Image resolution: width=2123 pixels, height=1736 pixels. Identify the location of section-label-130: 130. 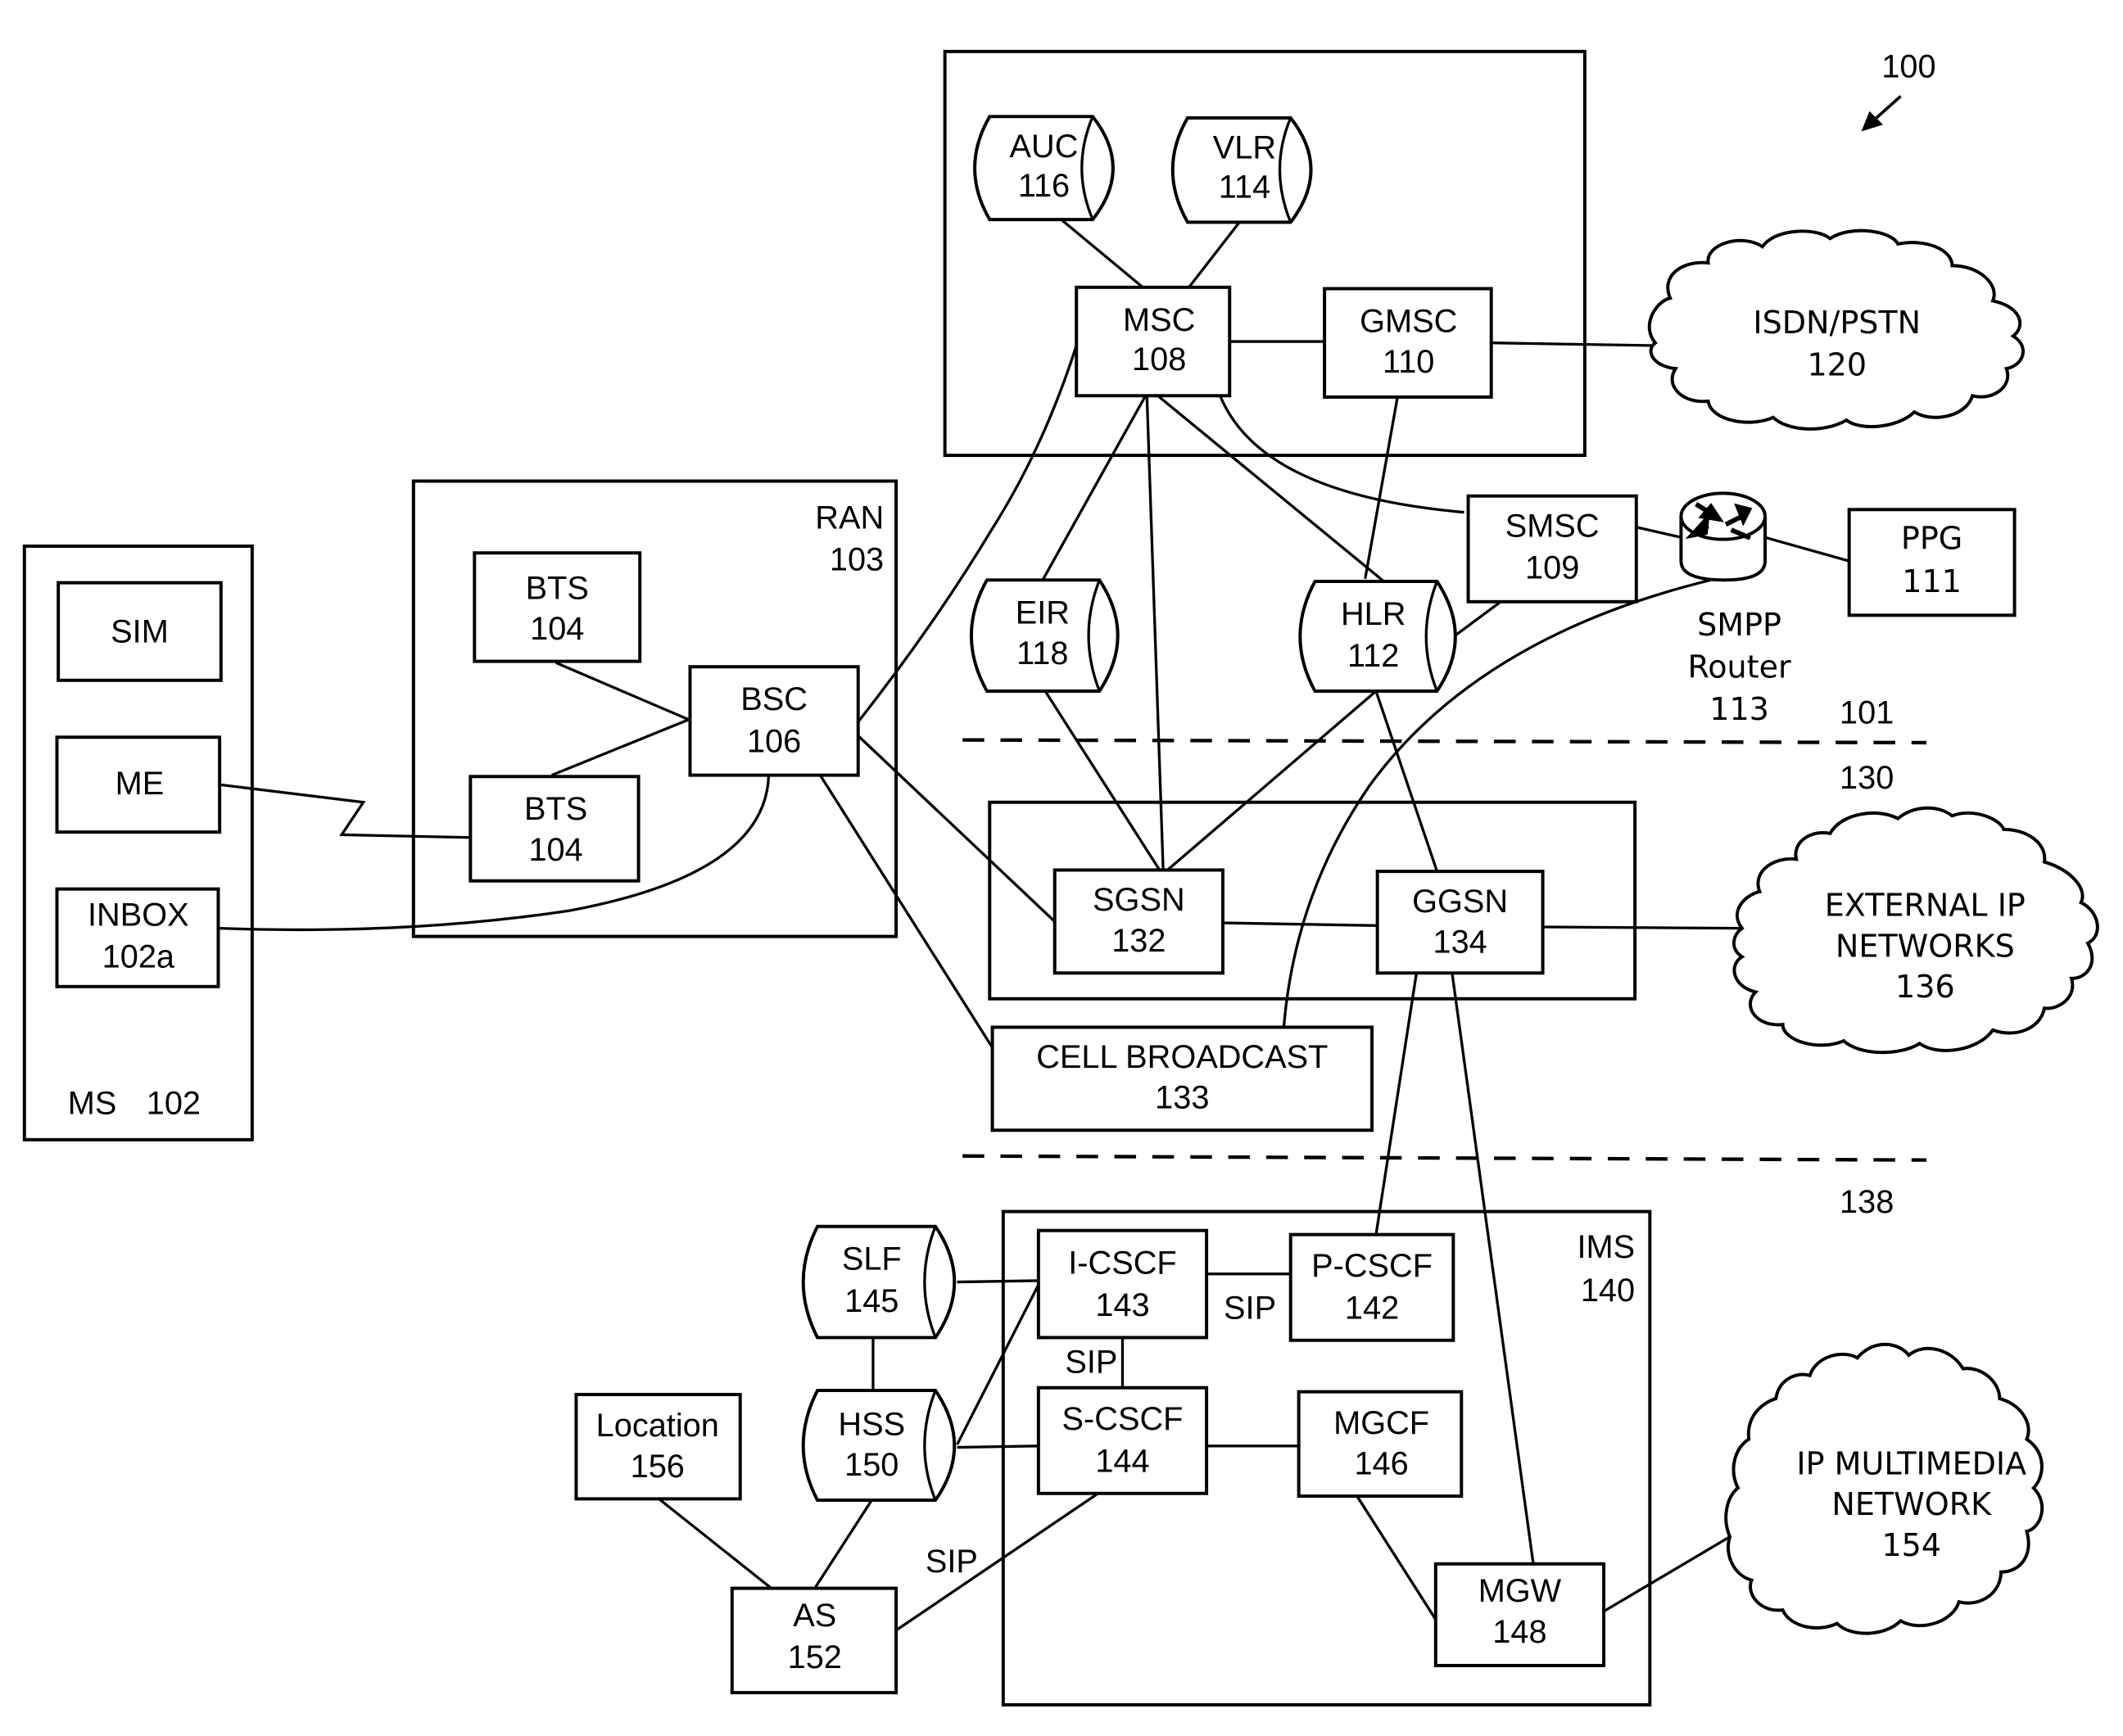
(1867, 778).